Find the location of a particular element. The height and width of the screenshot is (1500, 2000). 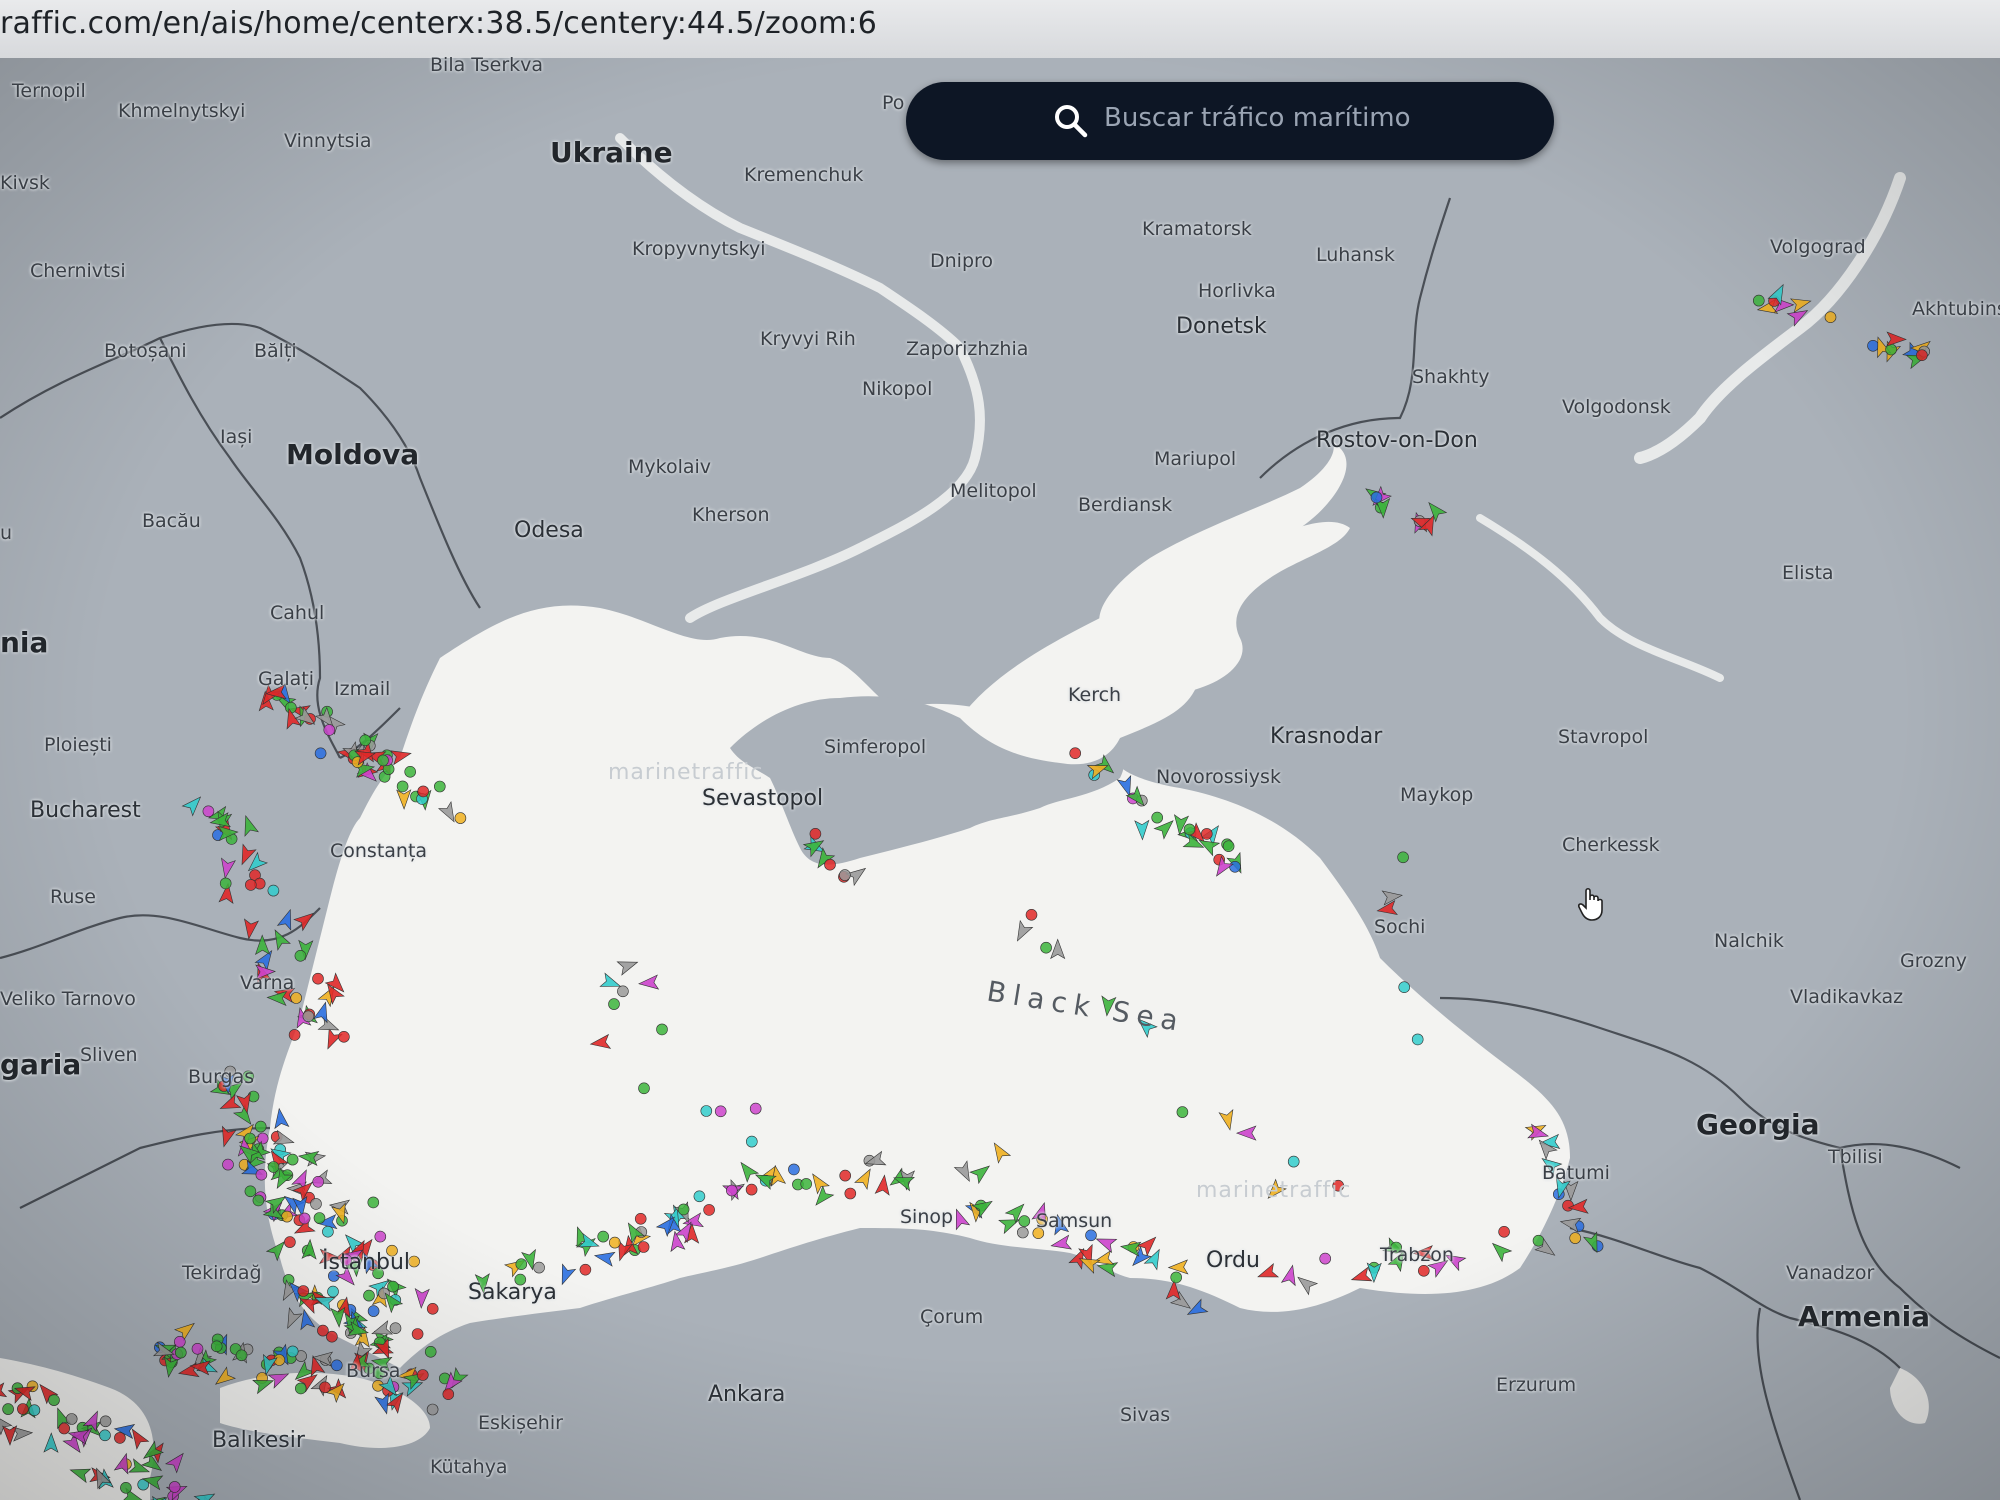

search-bar: Buscar tráfico marítimo is located at coordinates (1230, 121).